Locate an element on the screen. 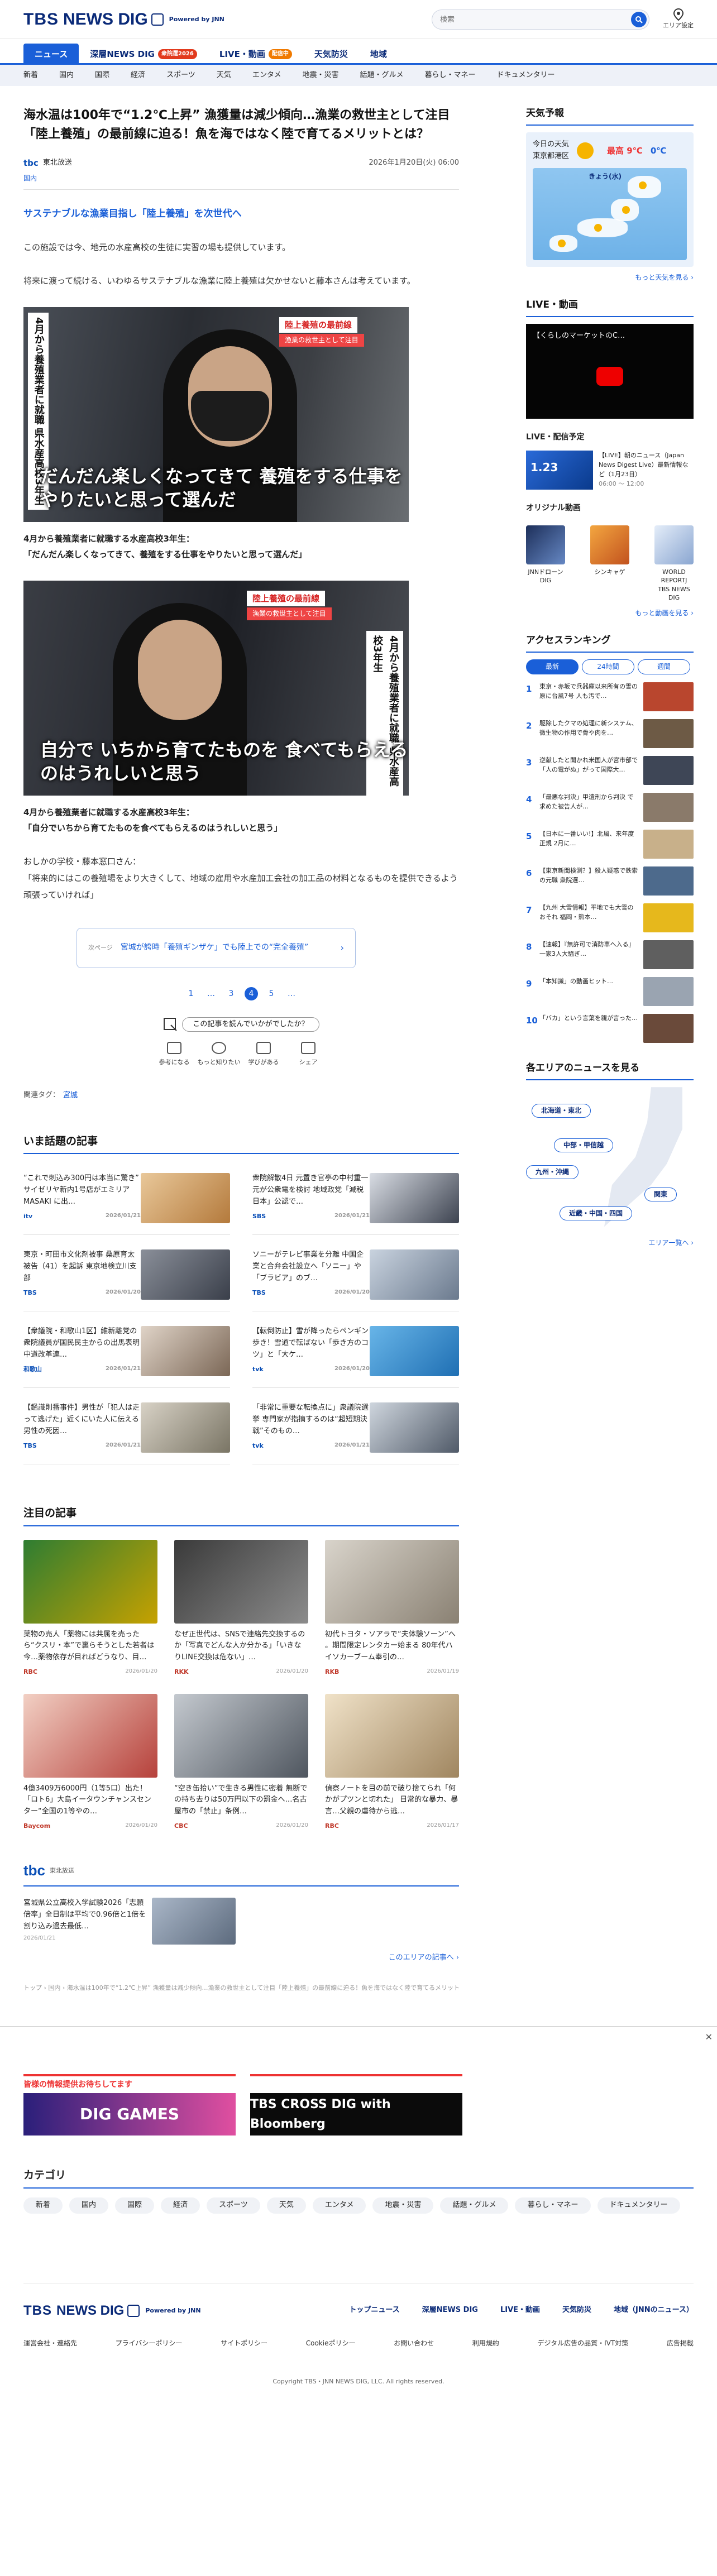  footer-link: LIVE・動画 is located at coordinates (520, 2310).